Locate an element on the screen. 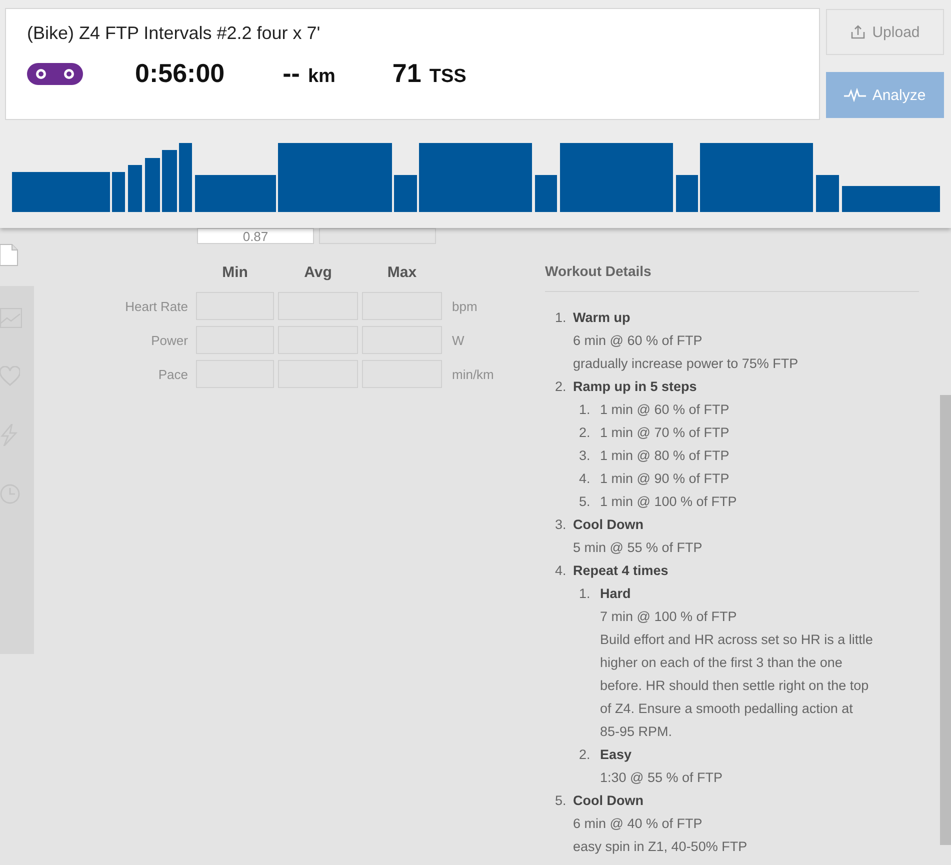  step-description: 1 min @ 90 % of FTP is located at coordinates (665, 479).